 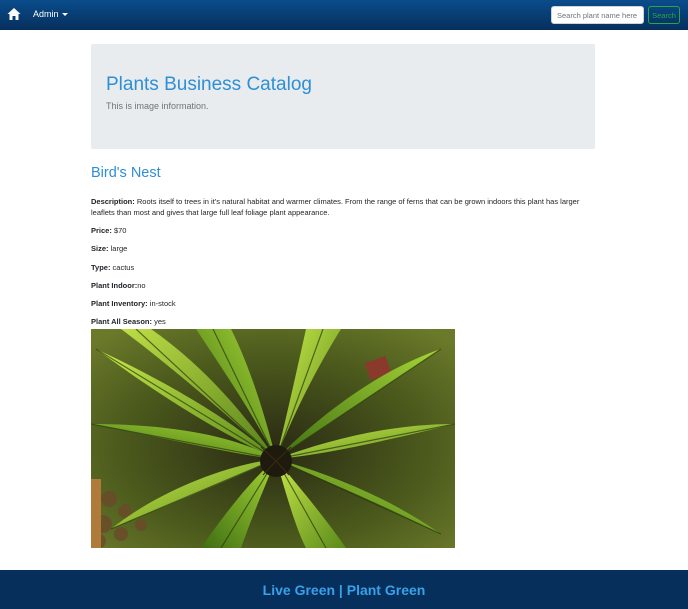 I want to click on inventory-value: in-stock, so click(x=162, y=303).